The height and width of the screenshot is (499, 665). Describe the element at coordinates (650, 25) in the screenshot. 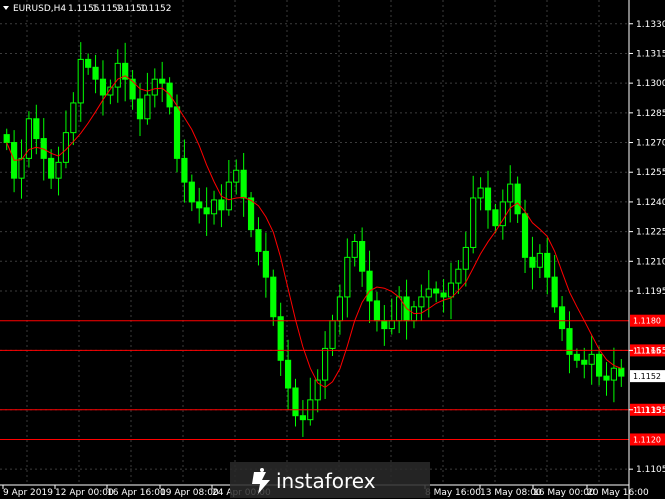

I see `price-tick-label: 1.1330` at that location.